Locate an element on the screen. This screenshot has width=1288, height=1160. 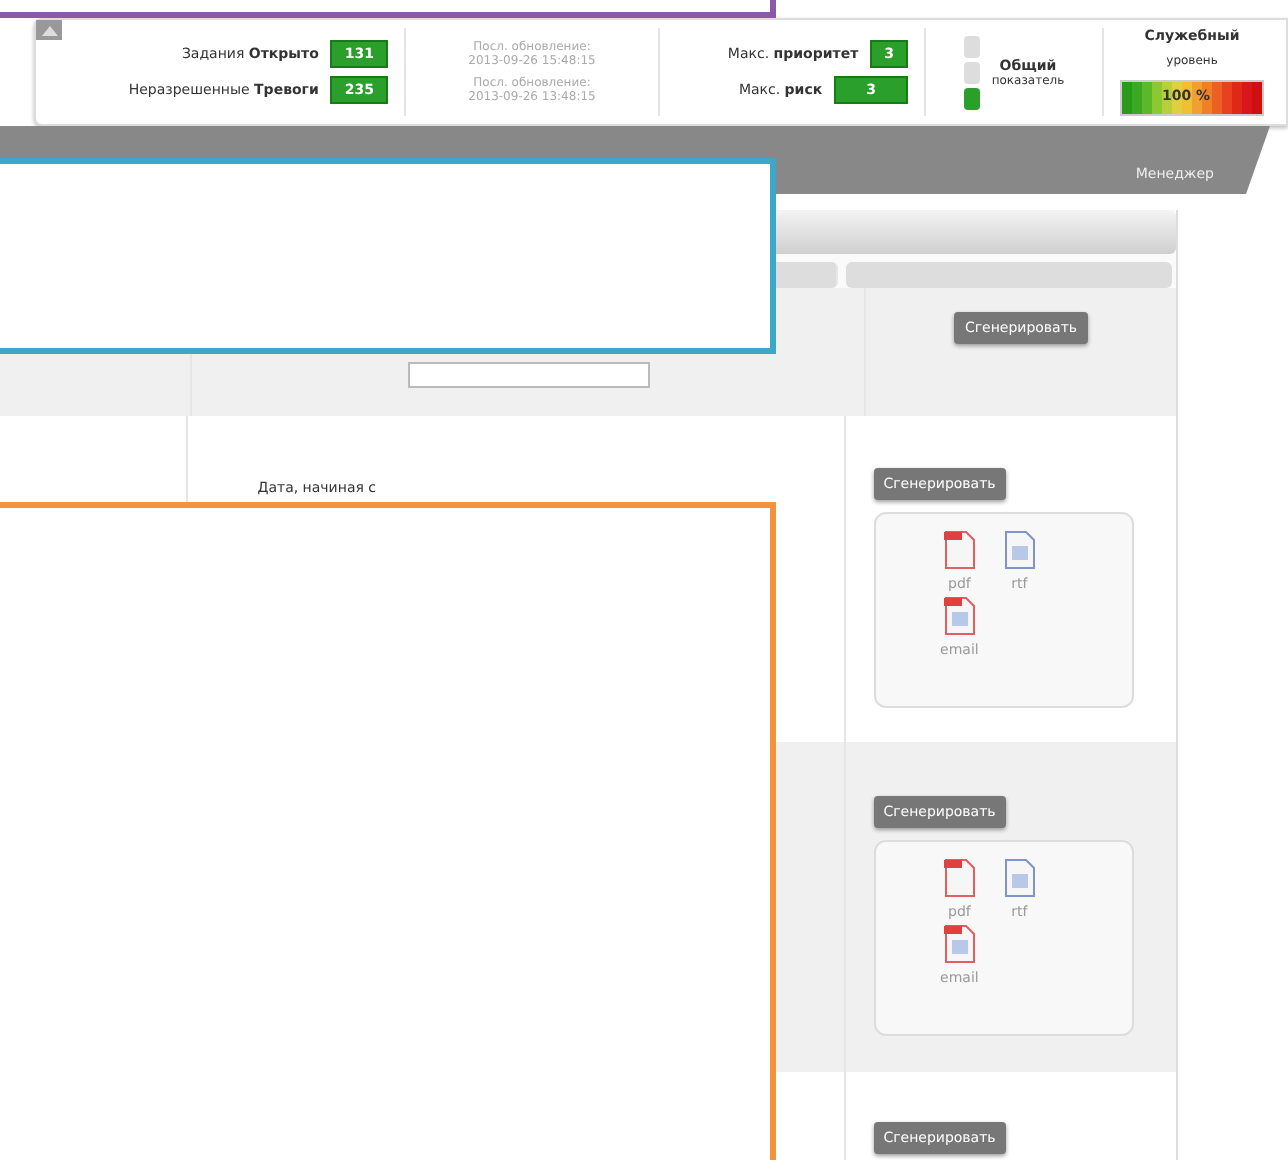
collapse-button is located at coordinates (49, 30).